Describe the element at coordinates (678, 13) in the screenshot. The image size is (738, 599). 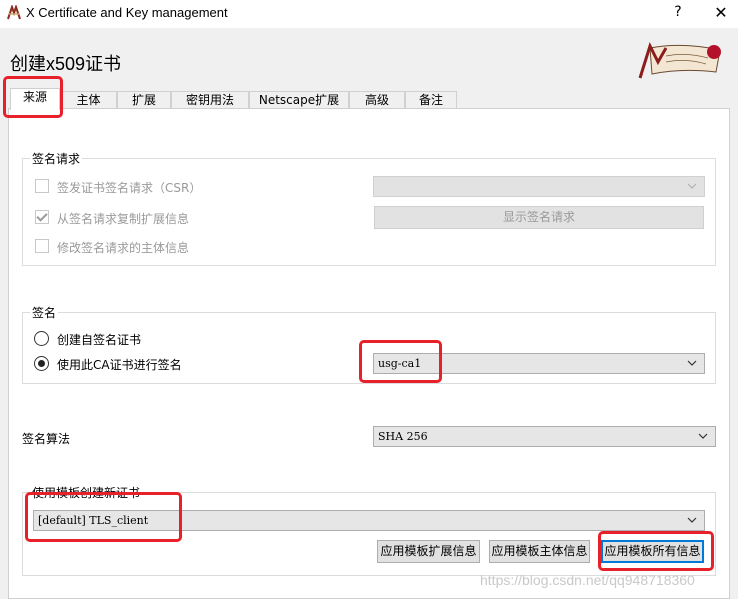
I see `help-button: ?` at that location.